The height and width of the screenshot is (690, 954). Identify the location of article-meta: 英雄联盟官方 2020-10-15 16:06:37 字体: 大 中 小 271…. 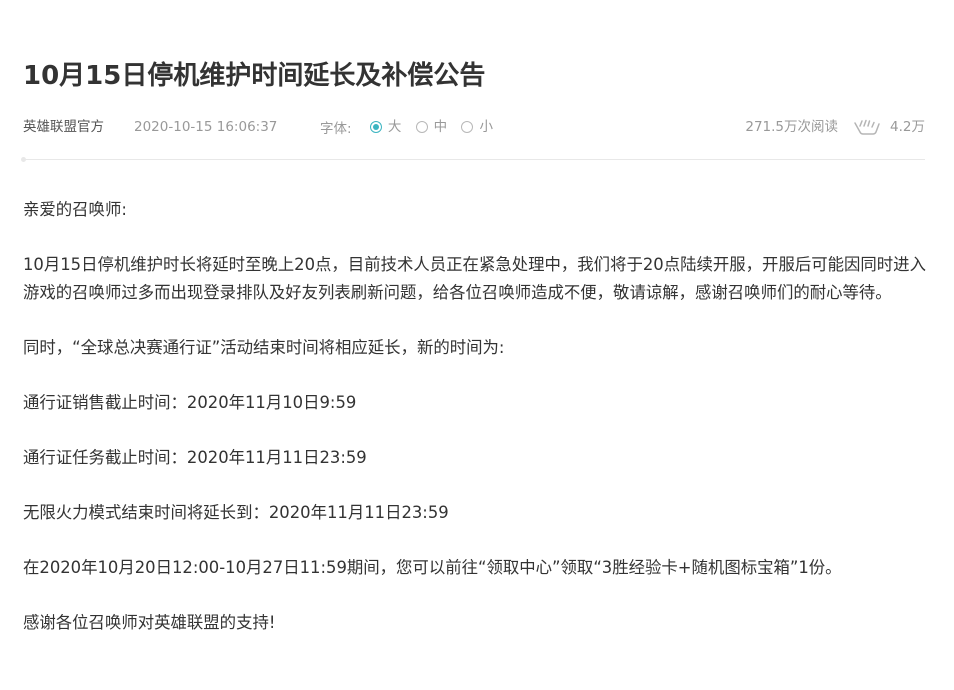
(474, 127).